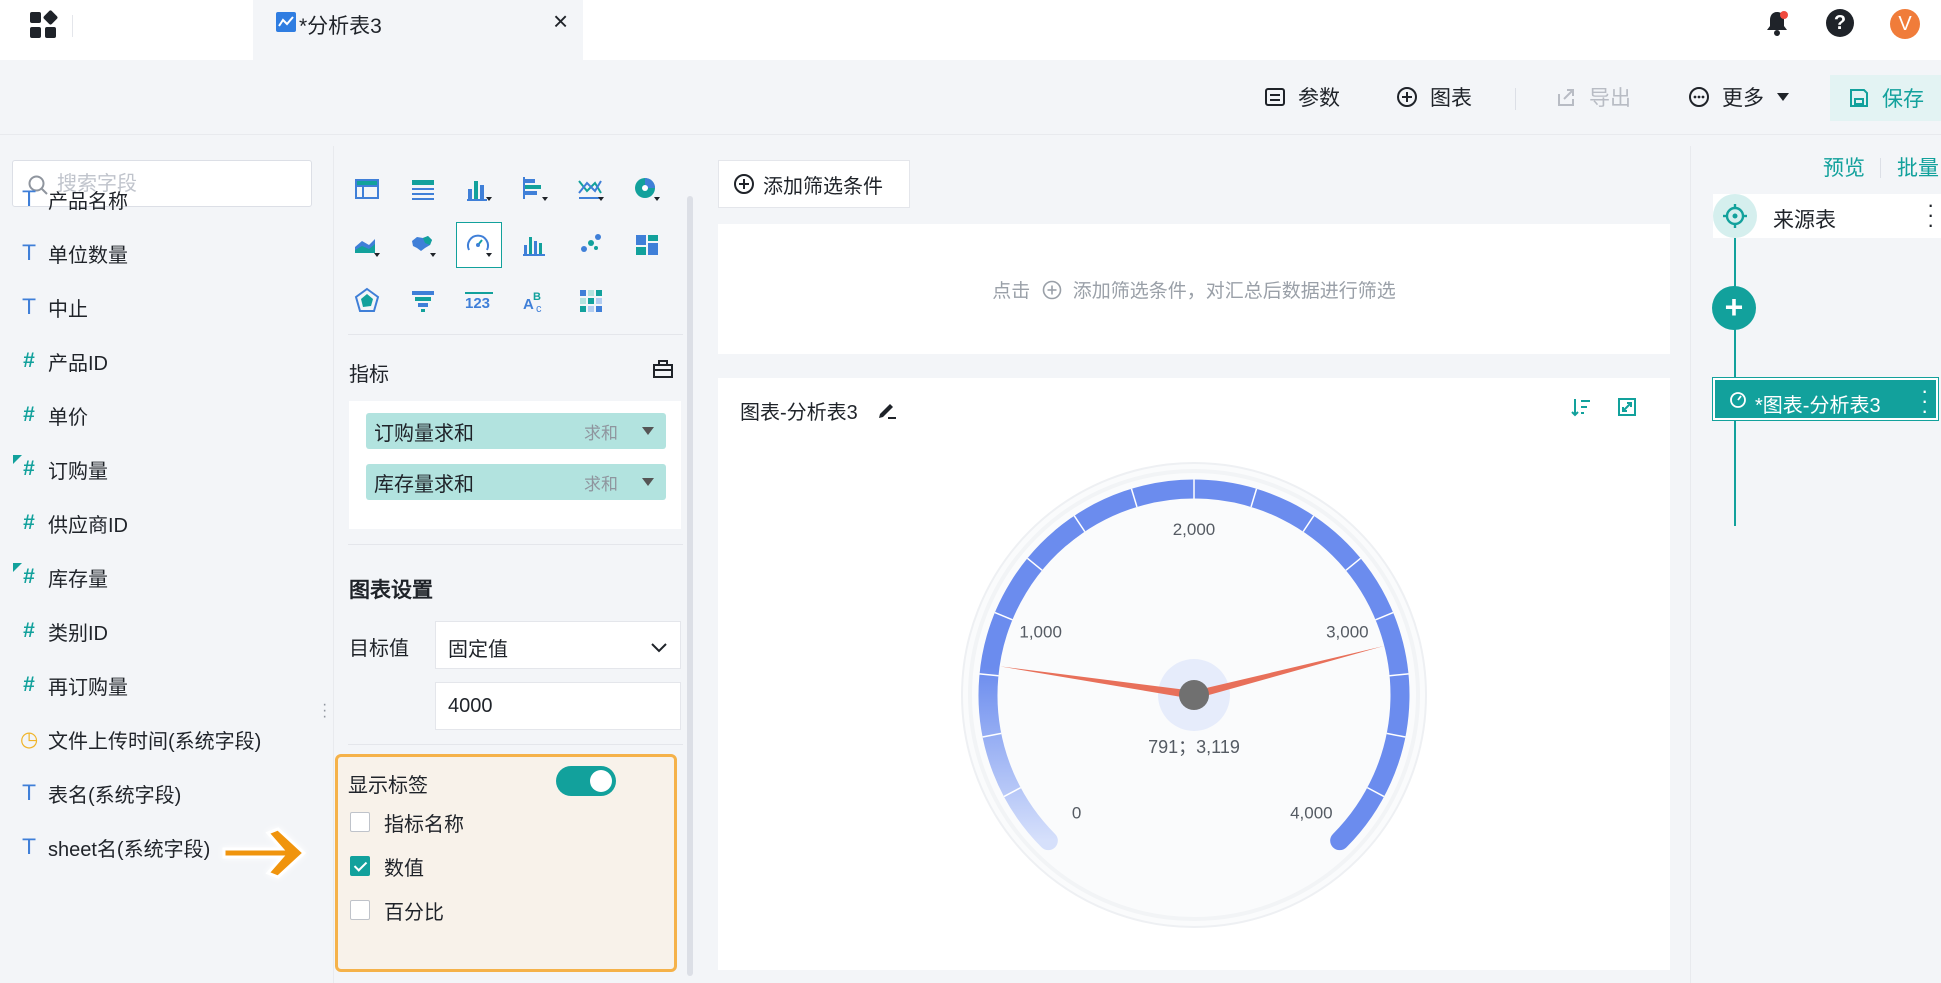 The height and width of the screenshot is (983, 1941). What do you see at coordinates (60, 469) in the screenshot?
I see `field-item: # 订购量` at bounding box center [60, 469].